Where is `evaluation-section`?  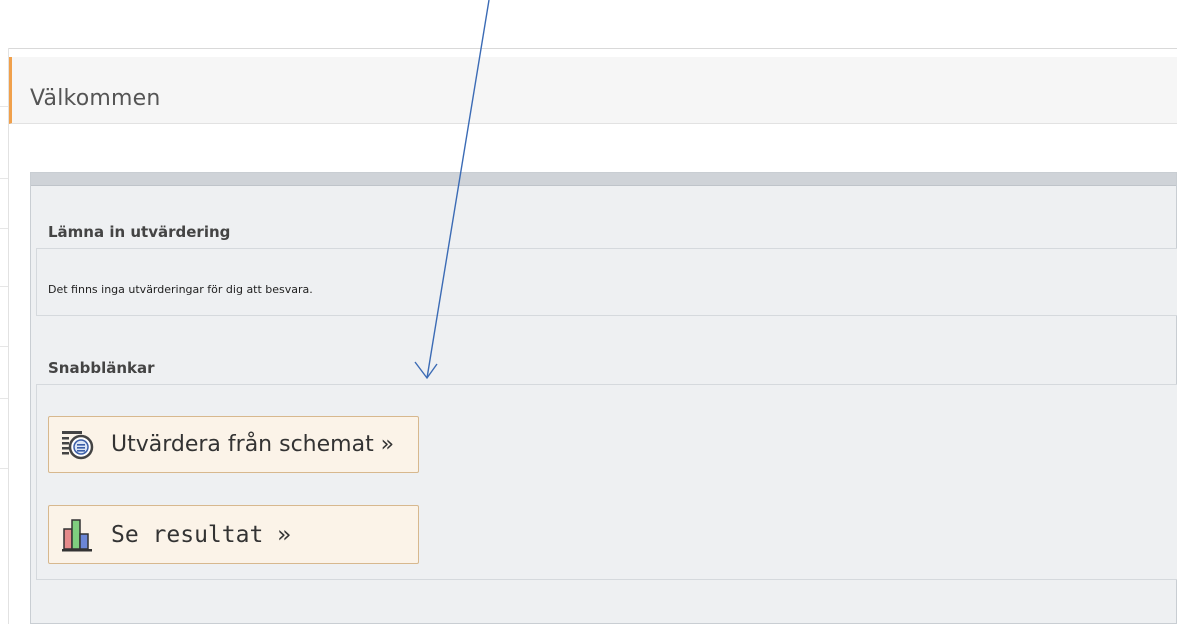 evaluation-section is located at coordinates (606, 282).